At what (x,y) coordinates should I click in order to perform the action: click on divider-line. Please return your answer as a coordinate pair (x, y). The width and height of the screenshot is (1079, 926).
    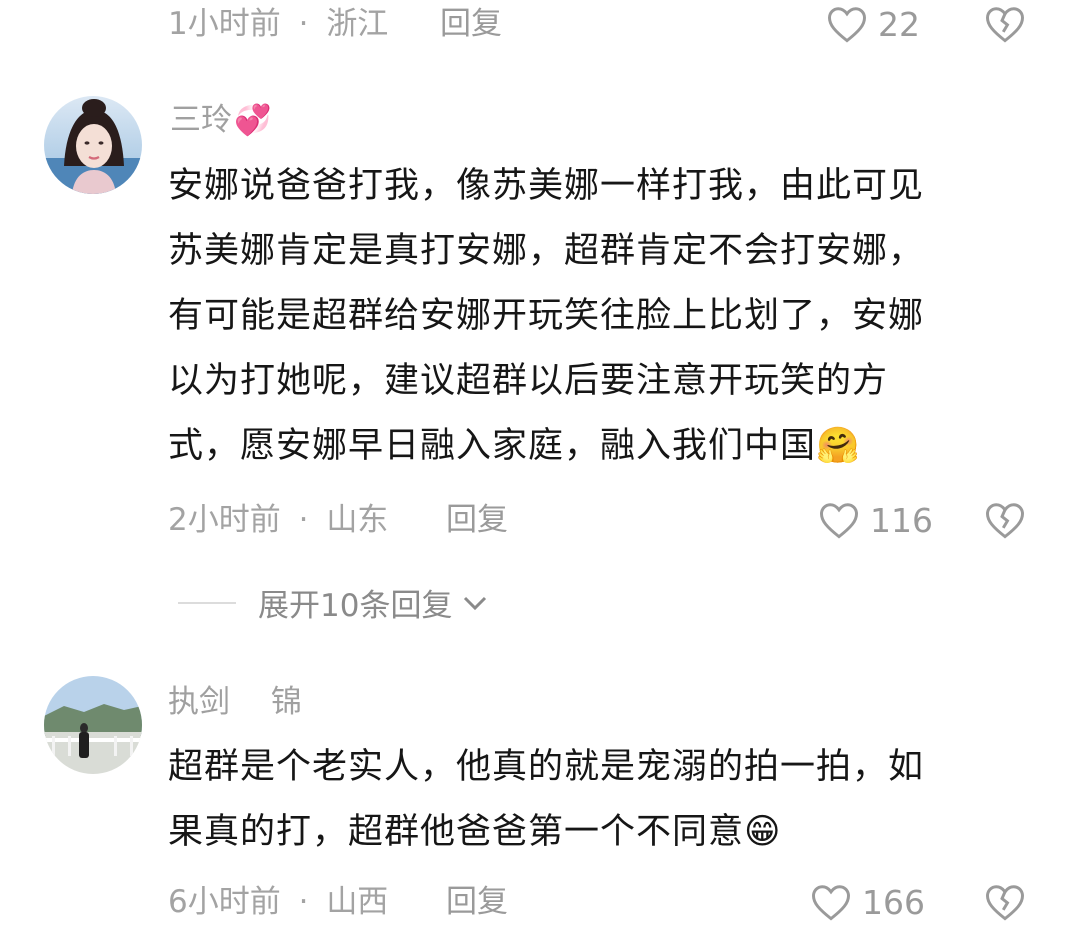
    Looking at the image, I should click on (207, 602).